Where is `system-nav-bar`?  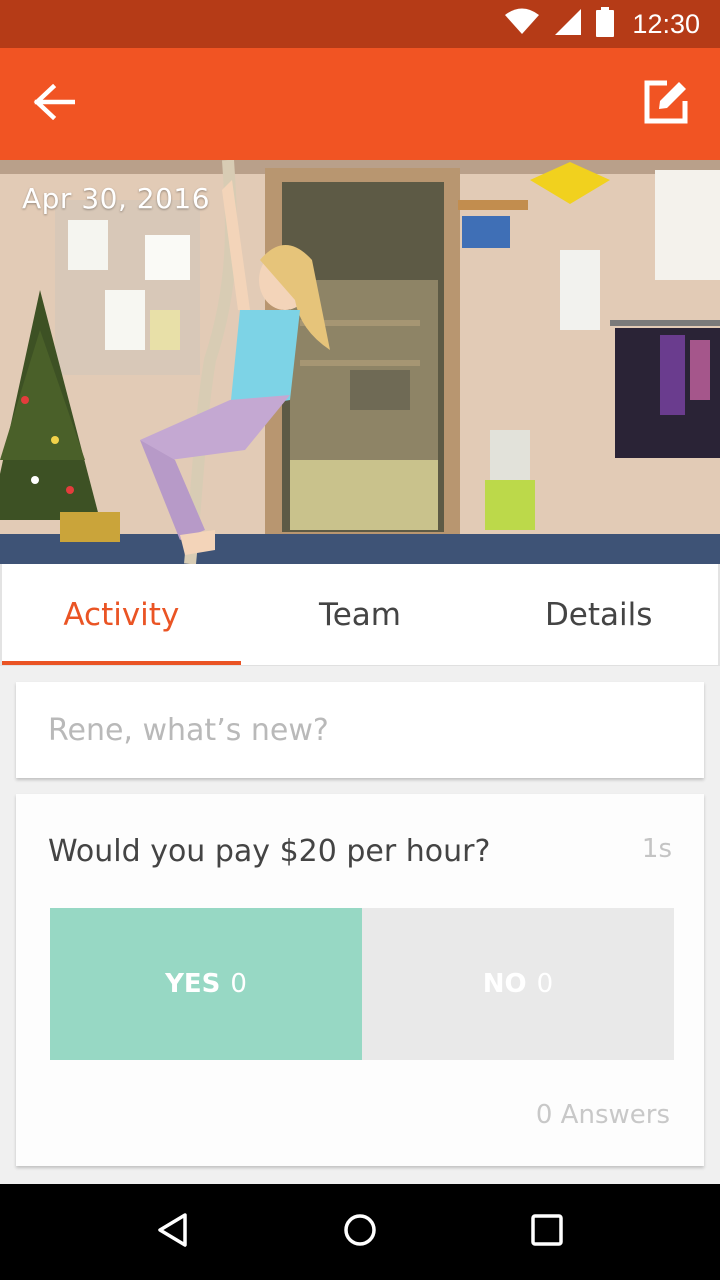
system-nav-bar is located at coordinates (360, 1232).